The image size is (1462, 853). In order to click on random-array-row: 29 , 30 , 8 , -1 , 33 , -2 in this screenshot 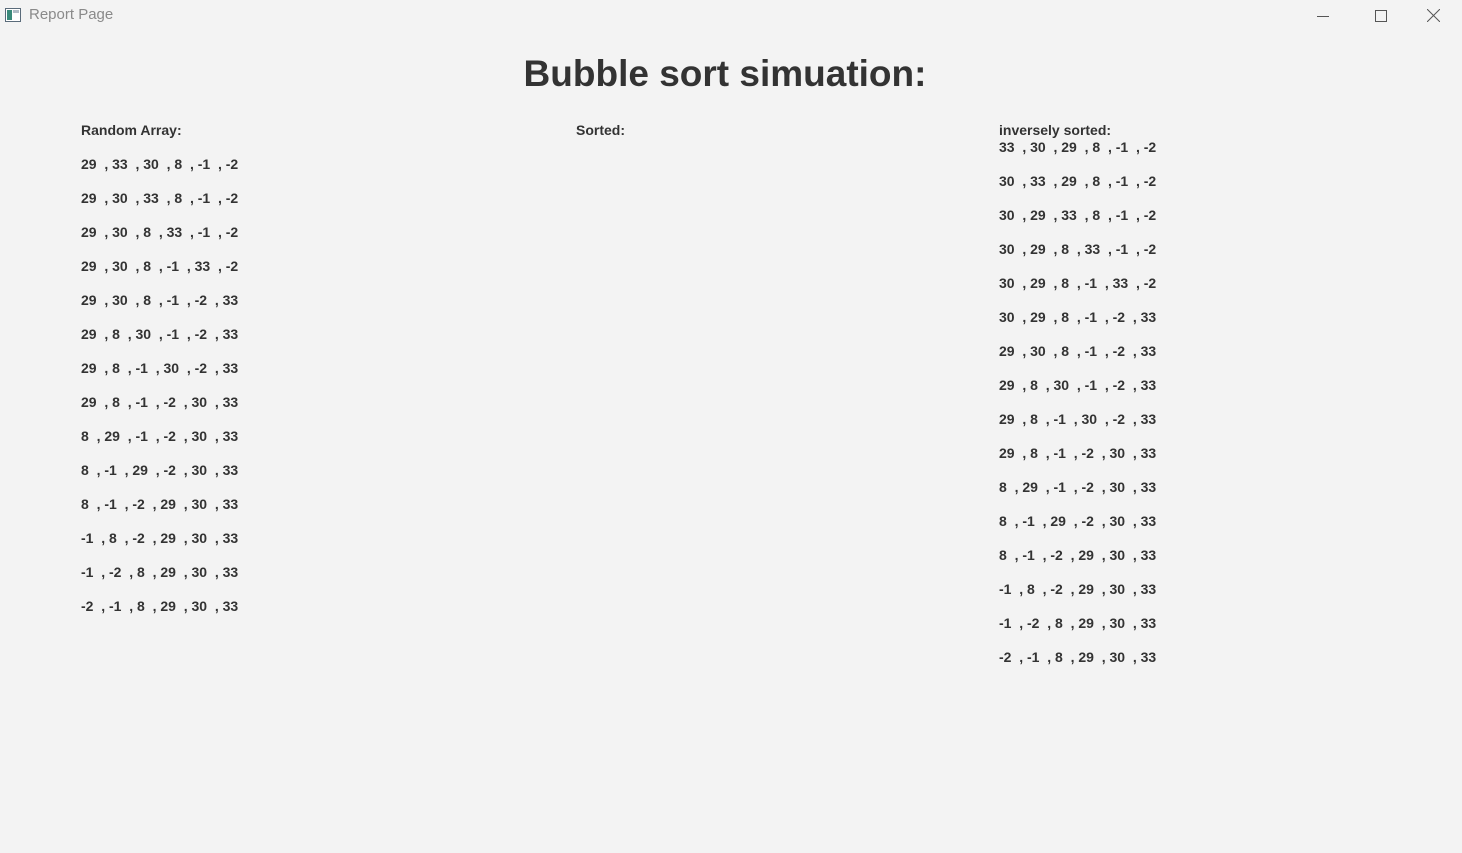, I will do `click(160, 266)`.